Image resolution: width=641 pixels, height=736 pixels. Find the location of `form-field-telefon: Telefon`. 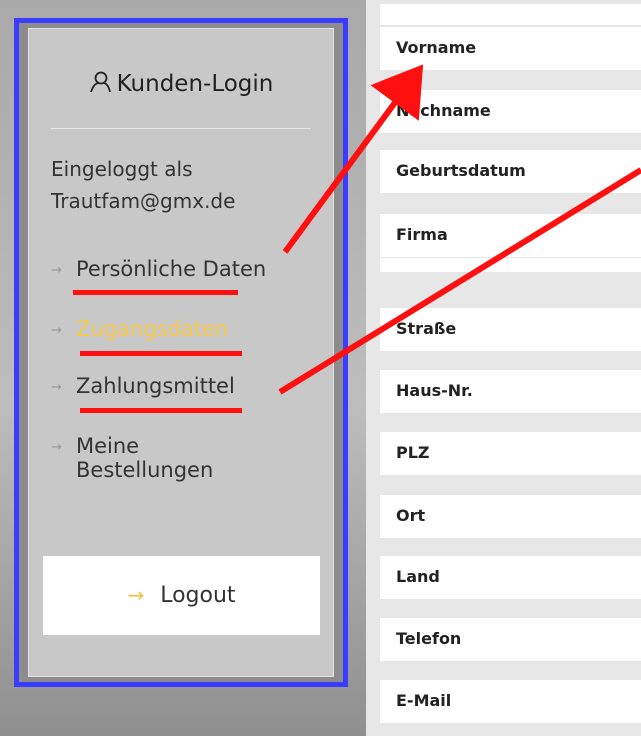

form-field-telefon: Telefon is located at coordinates (510, 639).